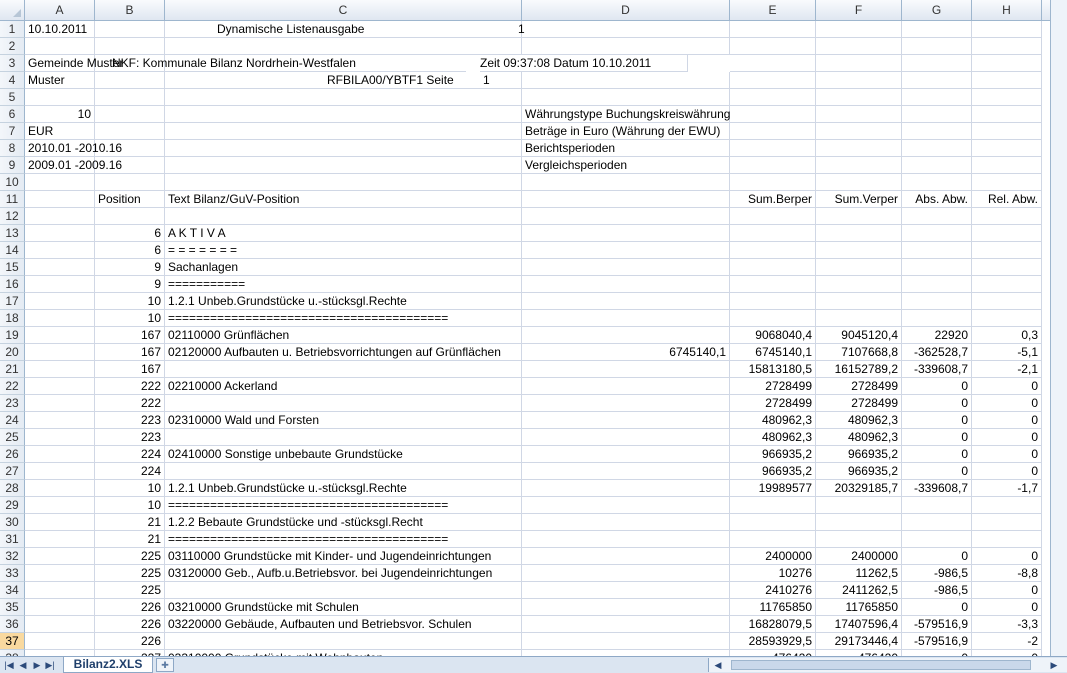 Image resolution: width=1067 pixels, height=673 pixels. I want to click on cell-d20: 6745140,1, so click(626, 352).